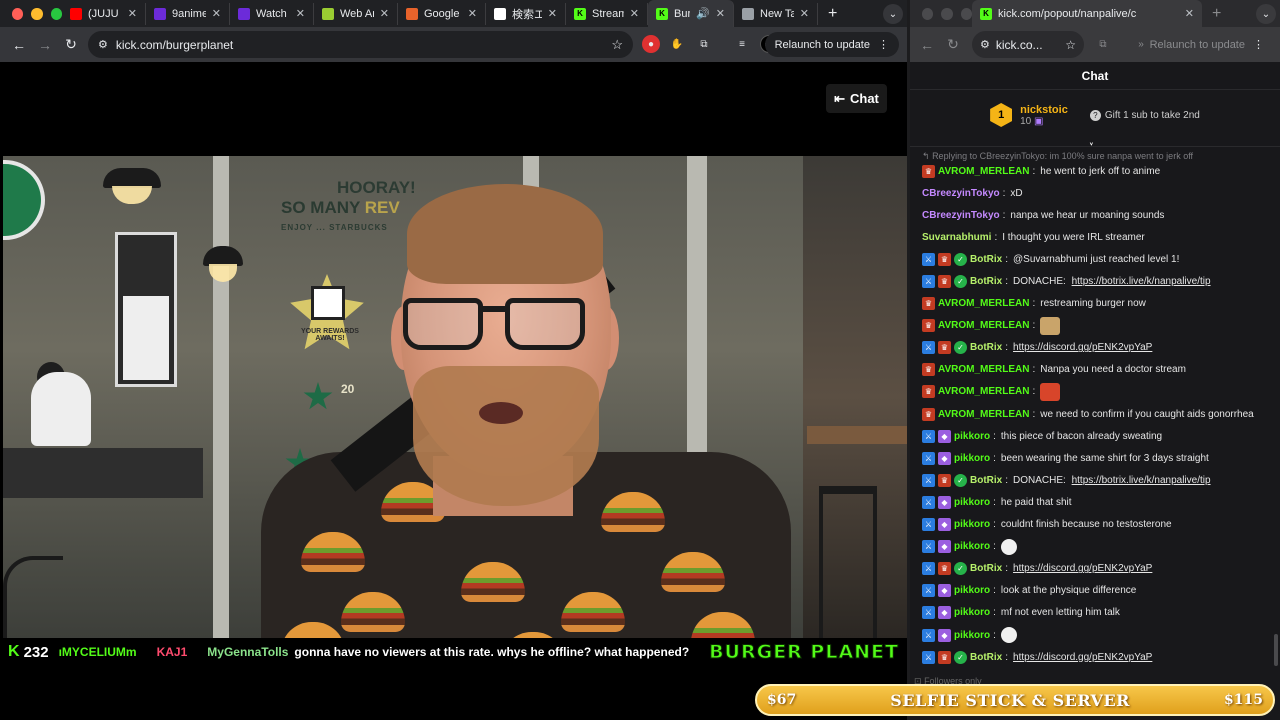 This screenshot has width=1280, height=720. What do you see at coordinates (101, 652) in the screenshot?
I see `ticker-item: ıMYCELIUMm` at bounding box center [101, 652].